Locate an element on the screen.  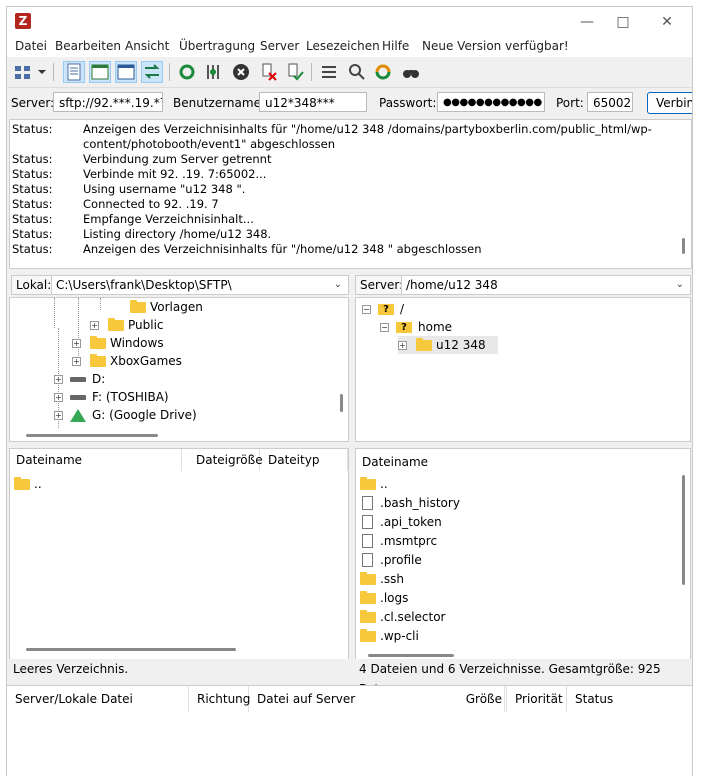
column-header-dateityp: Dateityp is located at coordinates (305, 460).